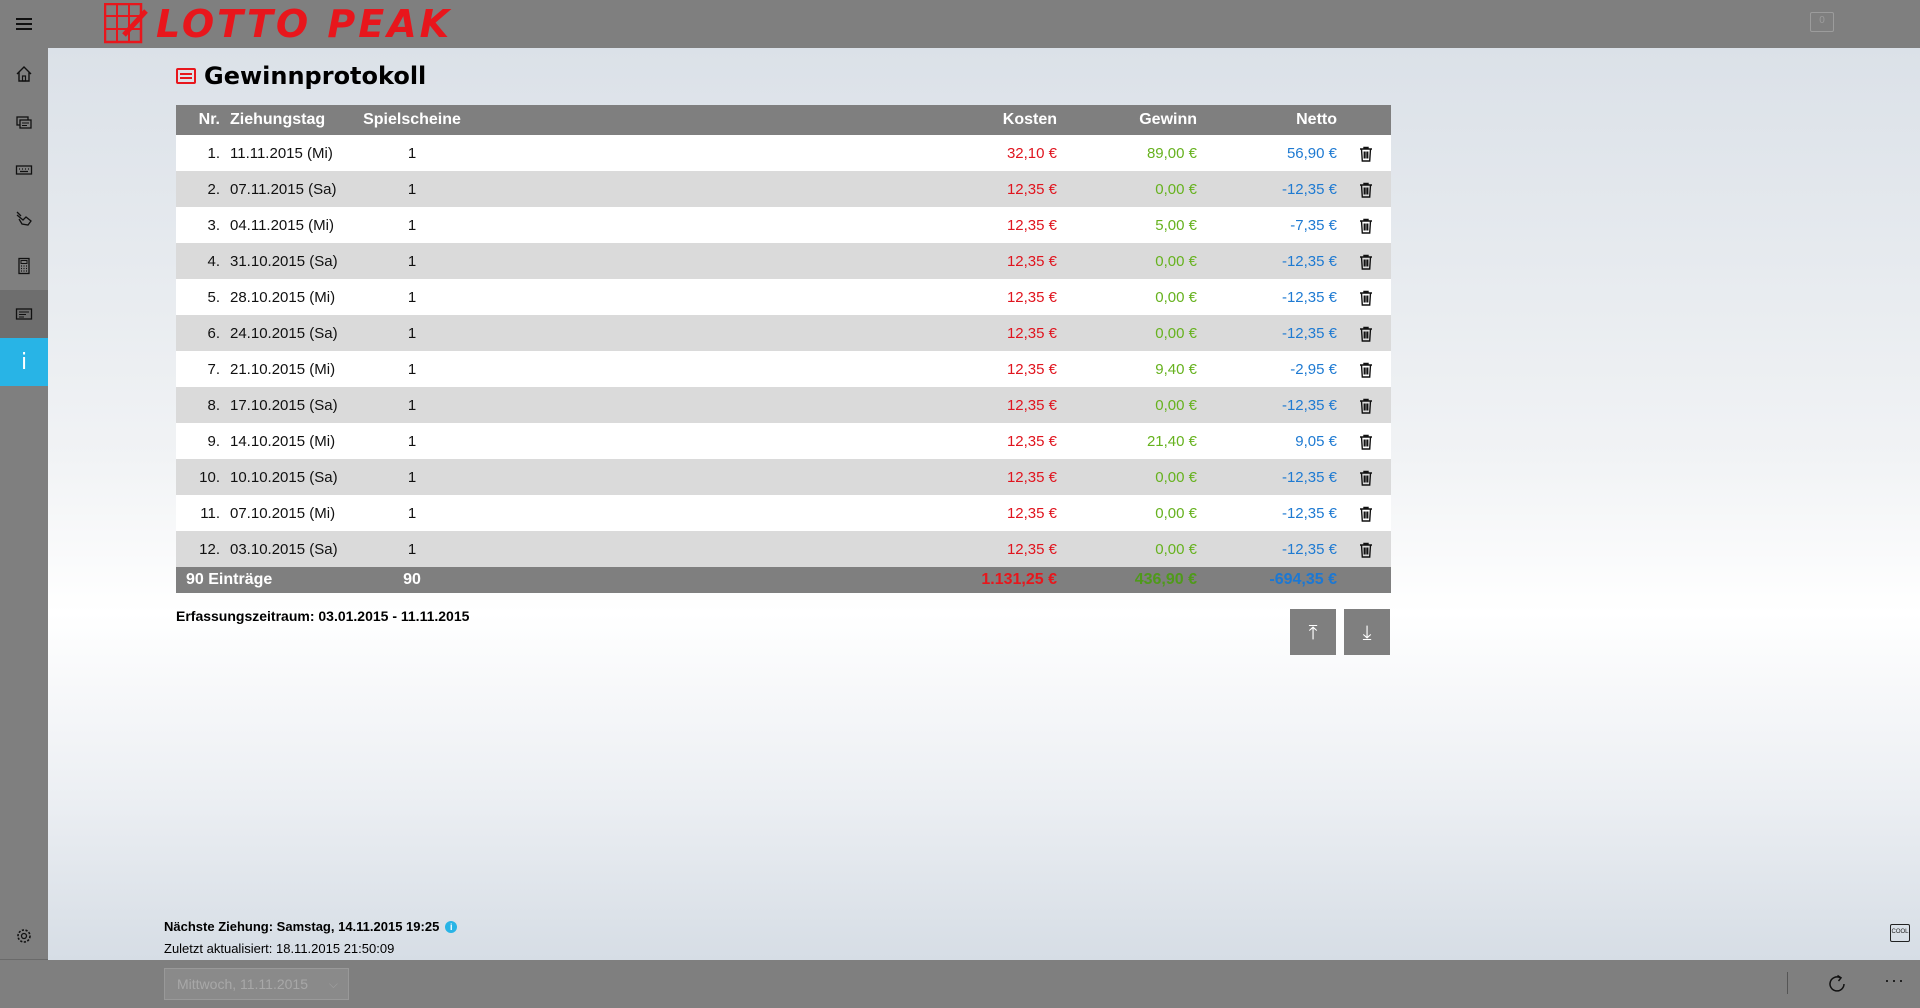  I want to click on summary-tickets: 90, so click(412, 580).